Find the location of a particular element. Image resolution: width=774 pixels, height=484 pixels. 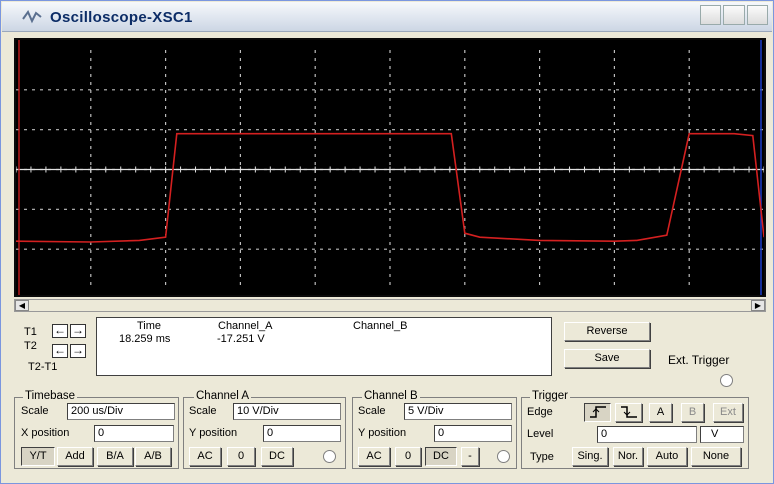

t1-time-value: 18.259 ms is located at coordinates (145, 339).